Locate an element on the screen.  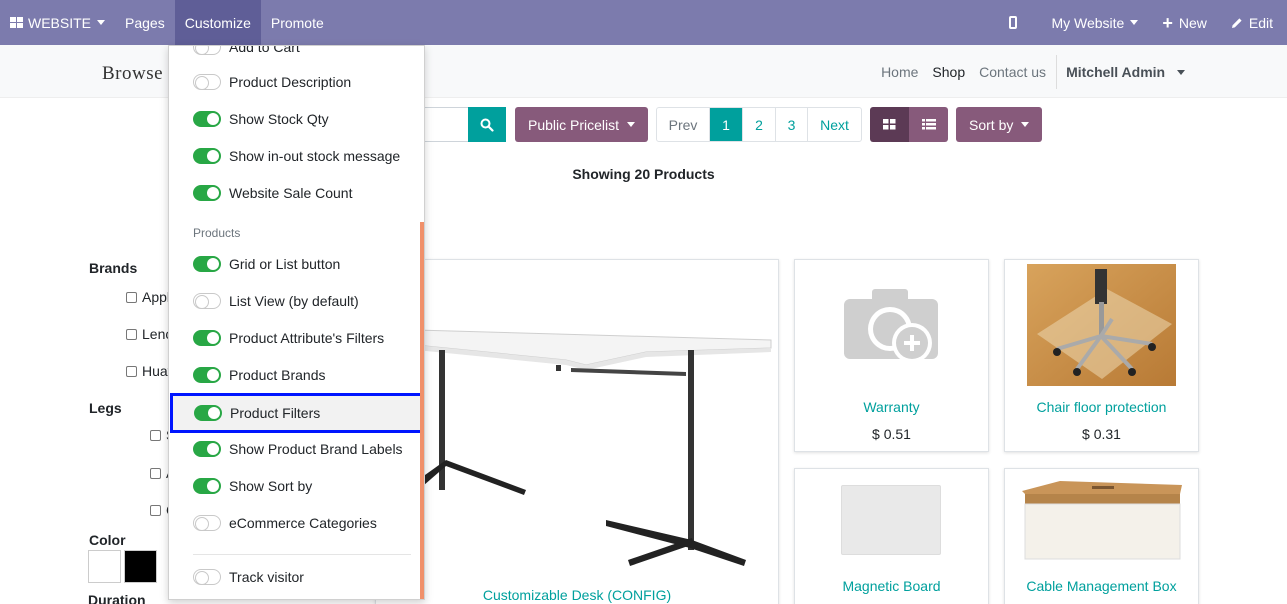
nav-home: Home is located at coordinates (899, 72).